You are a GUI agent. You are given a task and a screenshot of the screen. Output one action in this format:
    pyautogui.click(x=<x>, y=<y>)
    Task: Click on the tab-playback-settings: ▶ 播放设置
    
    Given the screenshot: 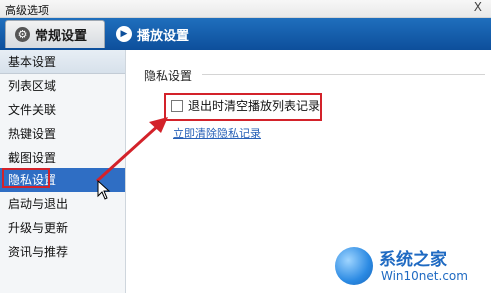 What is the action you would take?
    pyautogui.click(x=153, y=34)
    